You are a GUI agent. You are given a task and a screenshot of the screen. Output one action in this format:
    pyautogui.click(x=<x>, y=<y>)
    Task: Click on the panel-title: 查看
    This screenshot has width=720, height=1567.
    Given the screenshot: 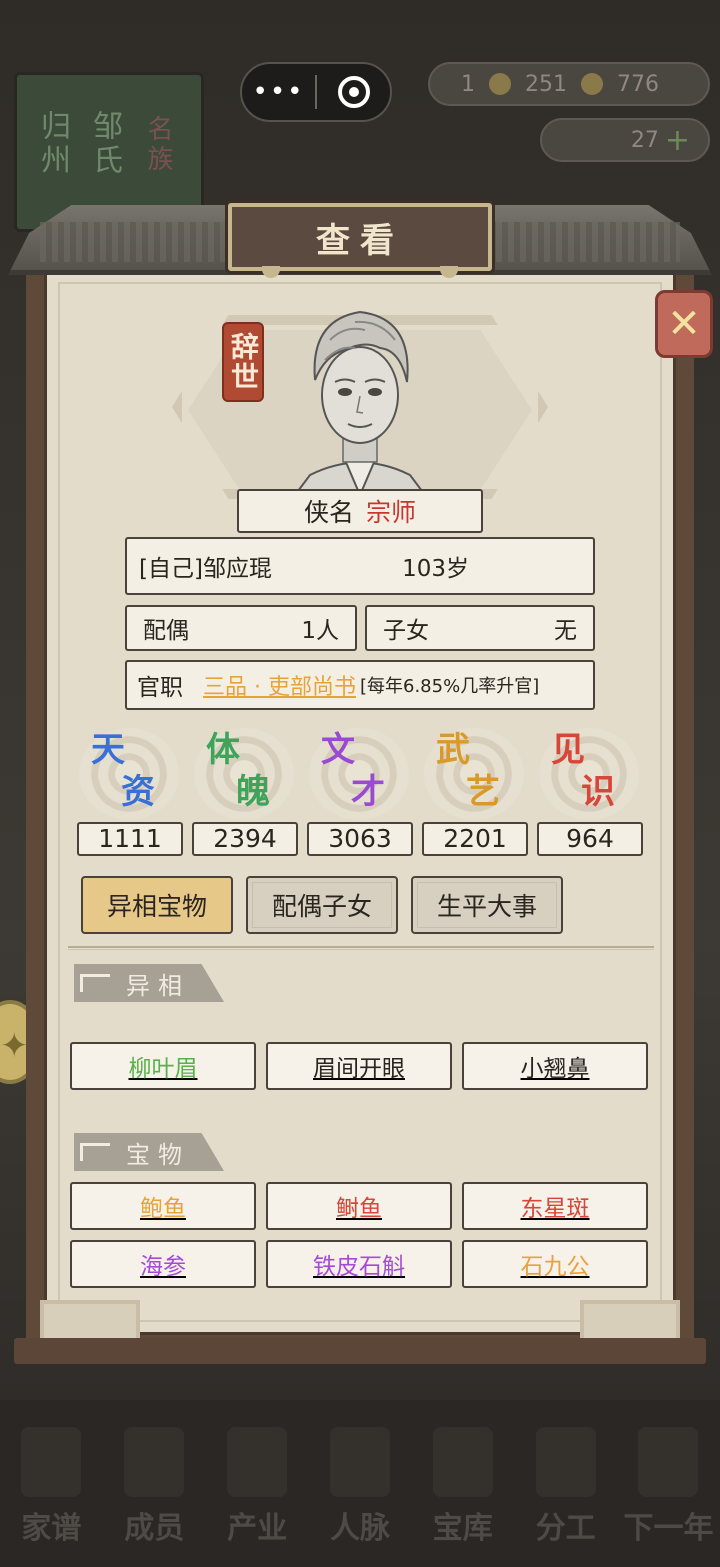 What is the action you would take?
    pyautogui.click(x=360, y=240)
    